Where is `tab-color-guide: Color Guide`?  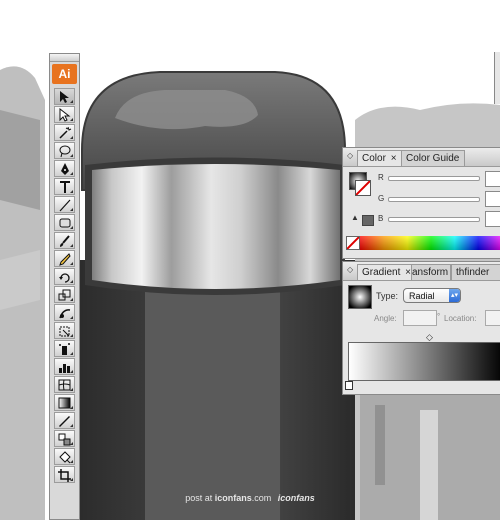
tab-color-guide: Color Guide is located at coordinates (433, 158).